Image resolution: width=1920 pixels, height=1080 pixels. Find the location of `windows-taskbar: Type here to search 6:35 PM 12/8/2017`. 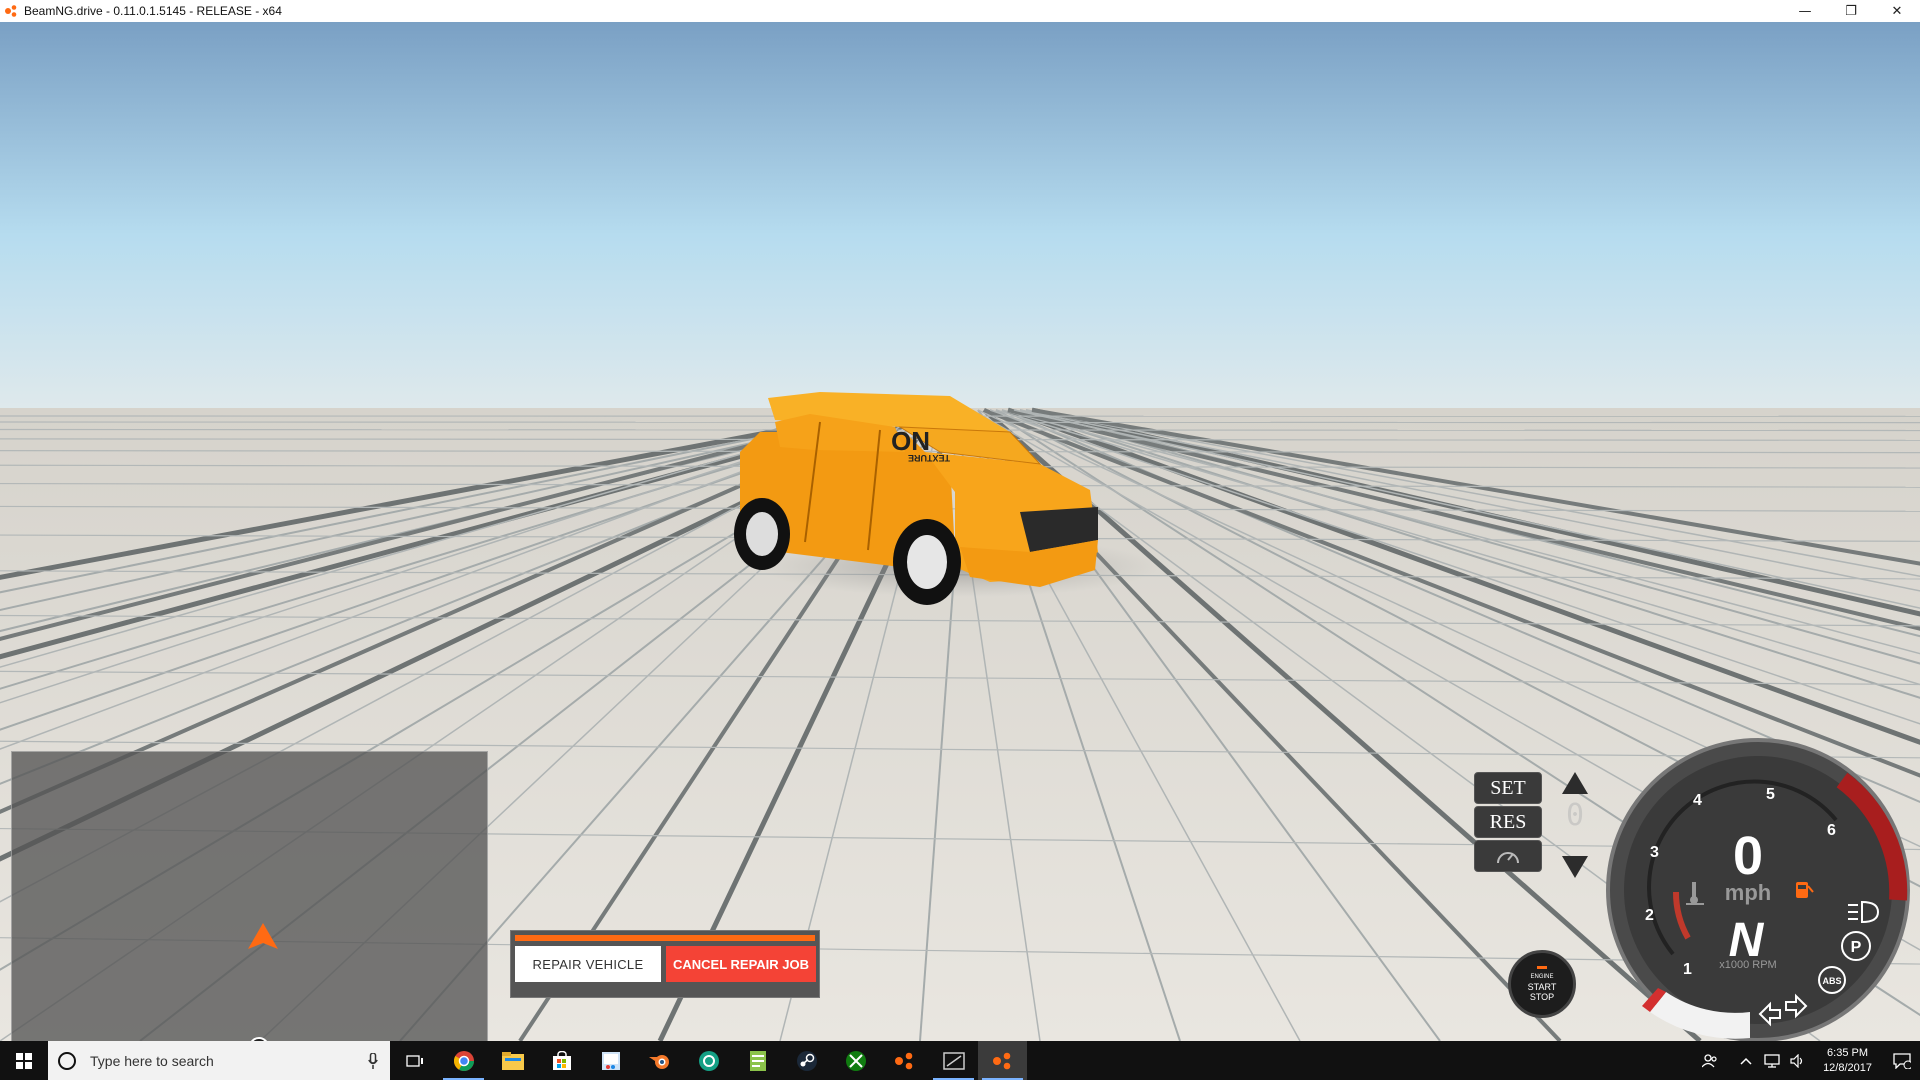

windows-taskbar: Type here to search 6:35 PM 12/8/2017 is located at coordinates (960, 1060).